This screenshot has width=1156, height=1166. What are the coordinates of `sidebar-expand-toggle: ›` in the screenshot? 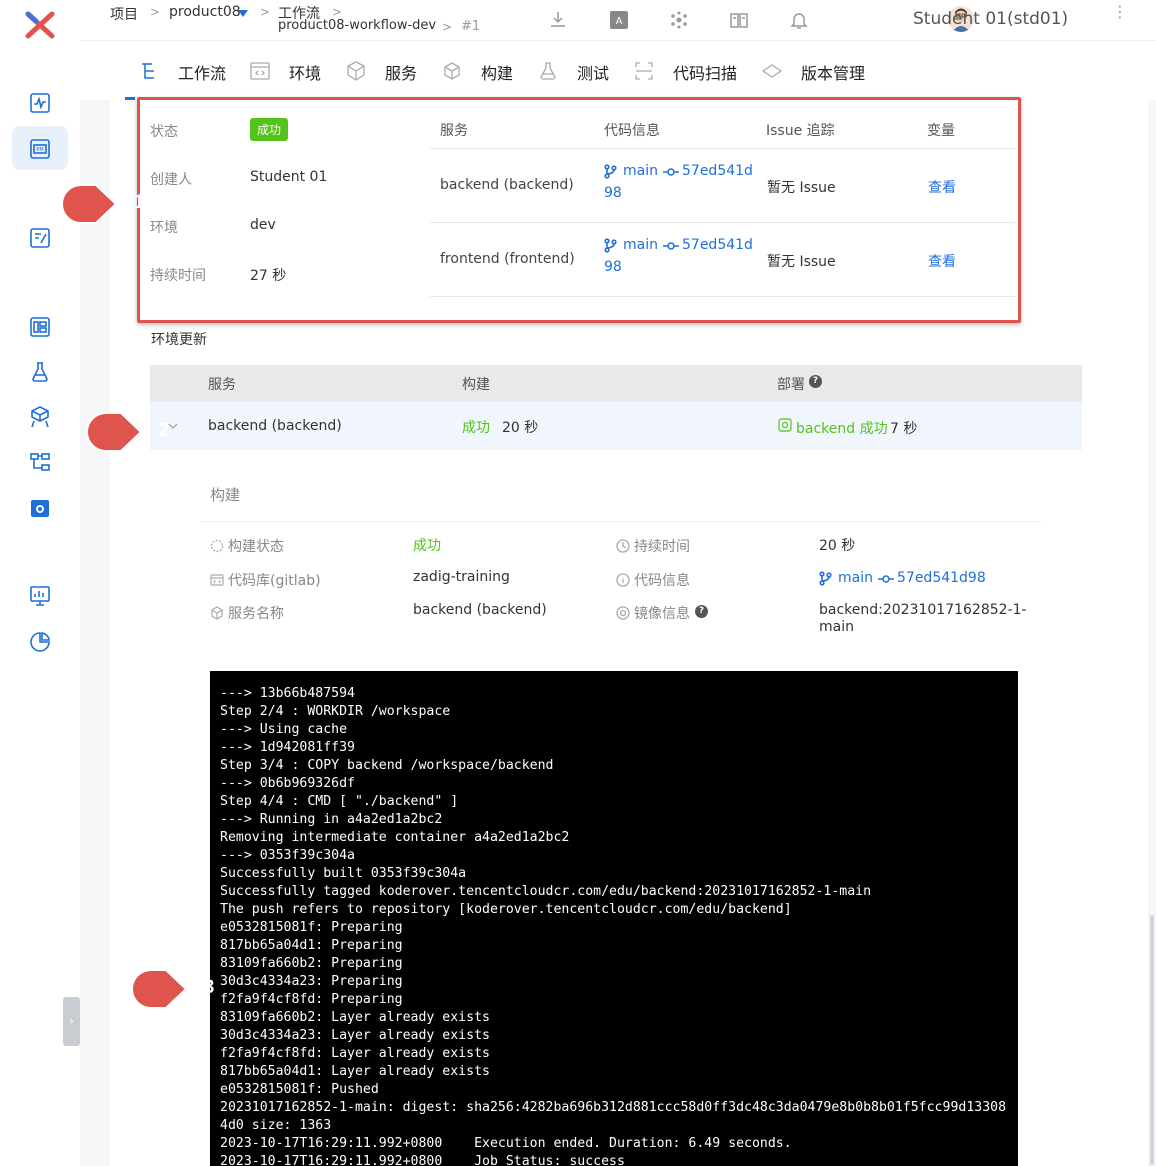 It's located at (71, 1021).